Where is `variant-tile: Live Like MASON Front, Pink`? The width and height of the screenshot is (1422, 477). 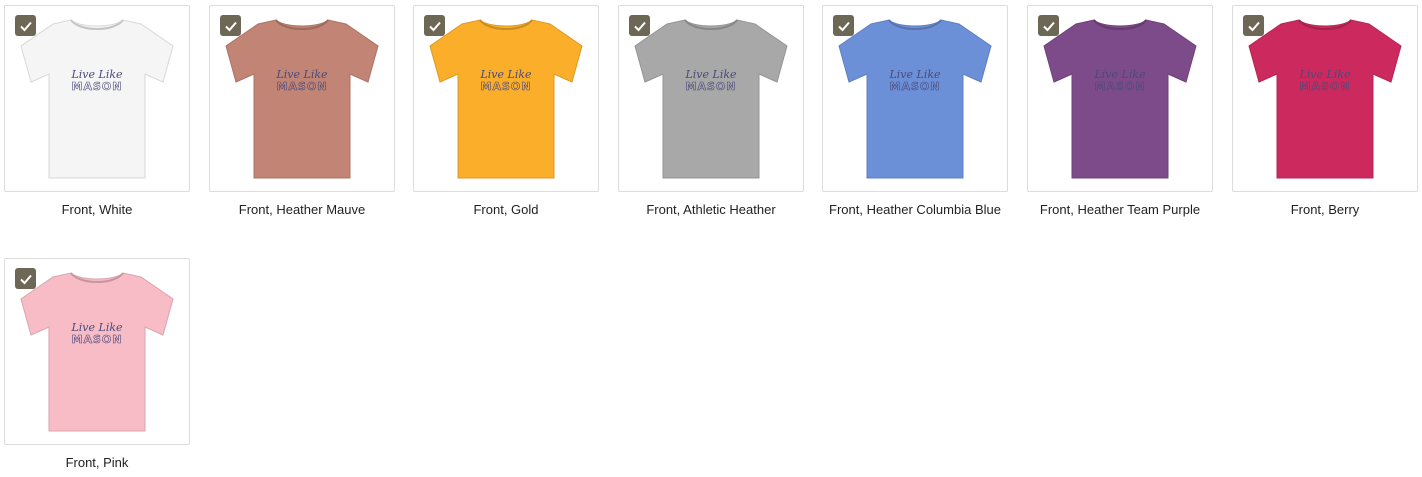
variant-tile: Live Like MASON Front, Pink is located at coordinates (97, 365).